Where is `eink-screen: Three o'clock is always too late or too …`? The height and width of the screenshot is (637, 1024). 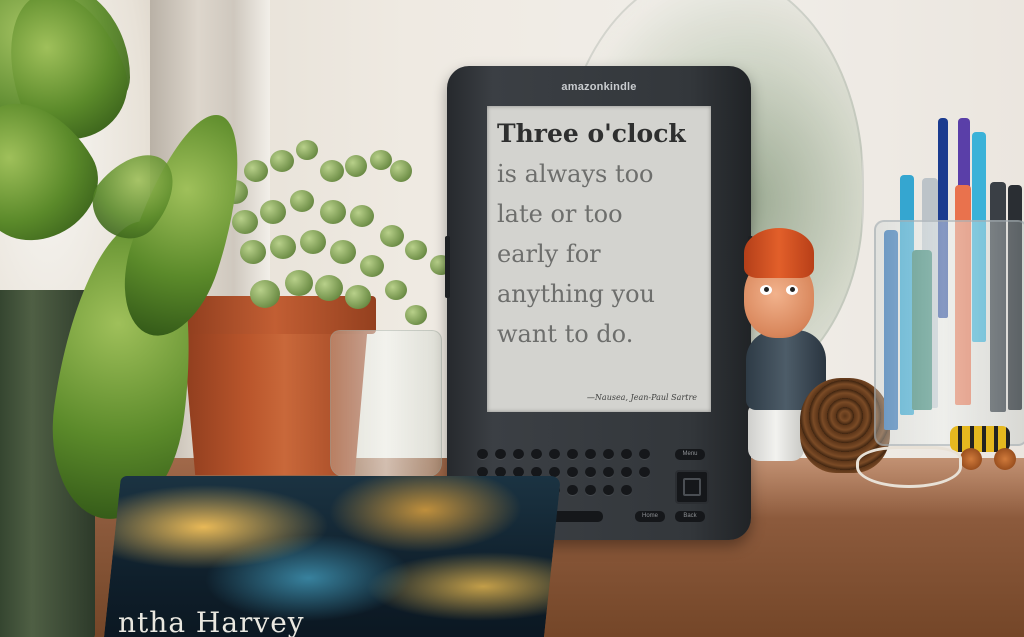 eink-screen: Three o'clock is always too late or too … is located at coordinates (599, 259).